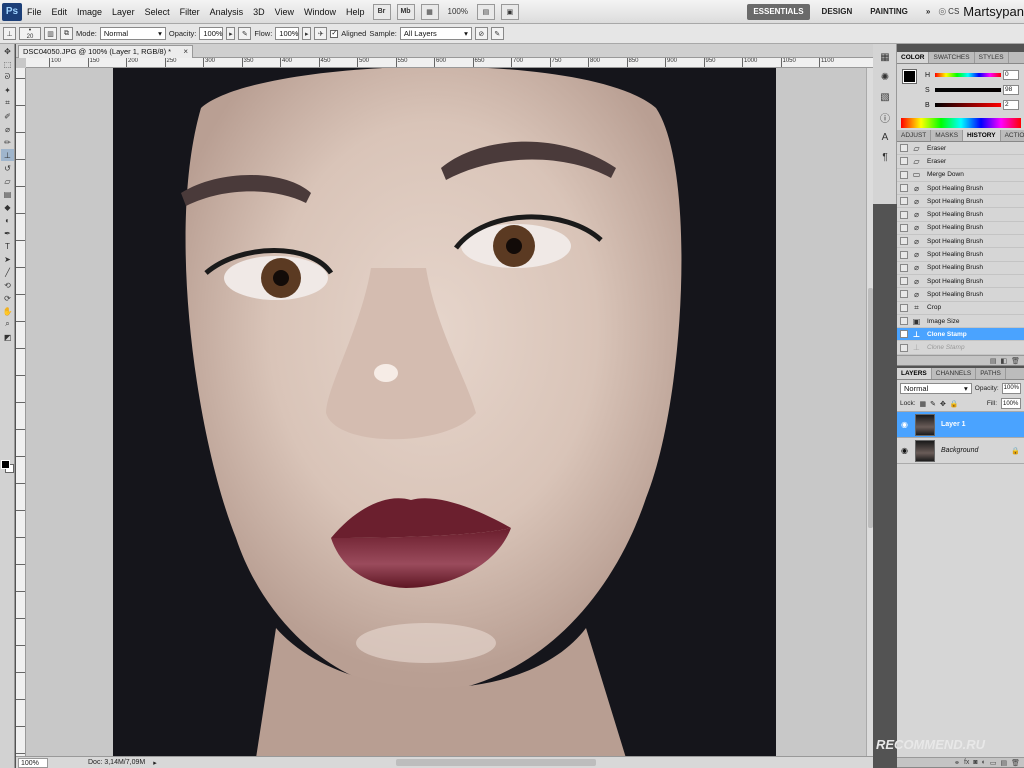 This screenshot has width=1024, height=768. Describe the element at coordinates (7, 194) in the screenshot. I see `tool-gradient: ▤` at that location.